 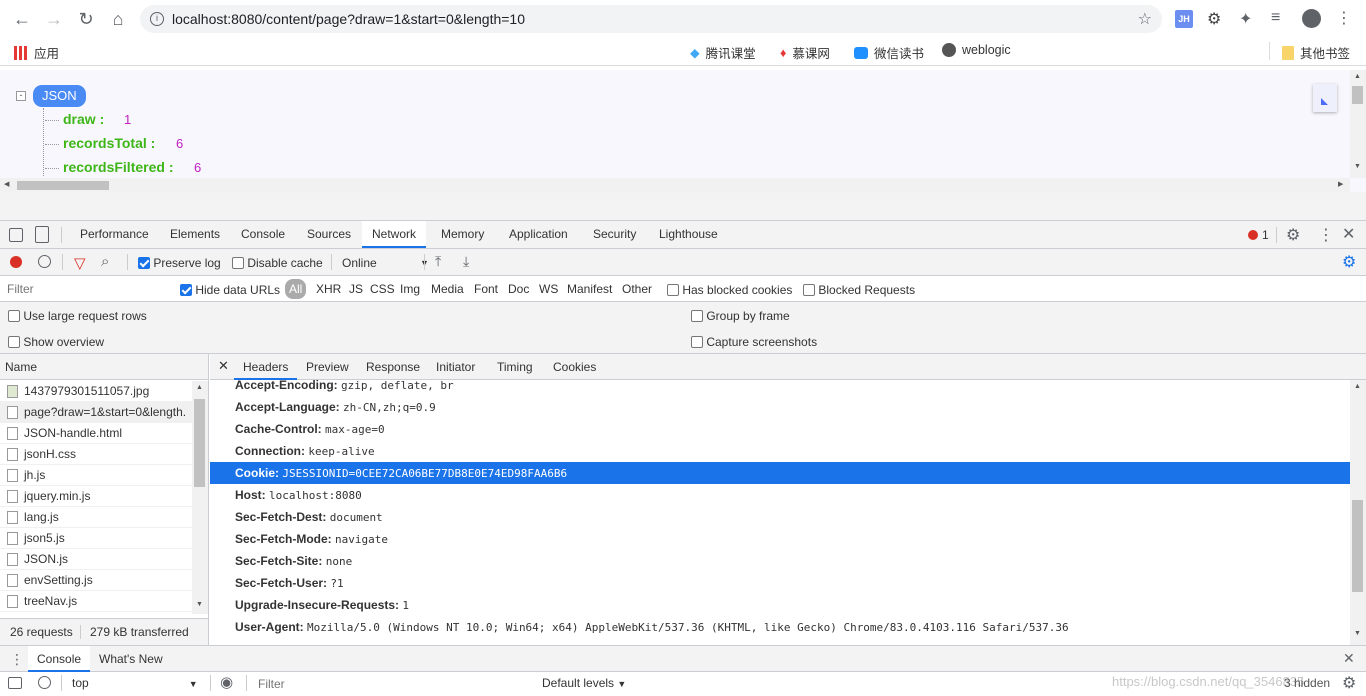 What do you see at coordinates (779, 605) in the screenshot?
I see `header-row: Upgrade-Insecure-Requests: 1` at bounding box center [779, 605].